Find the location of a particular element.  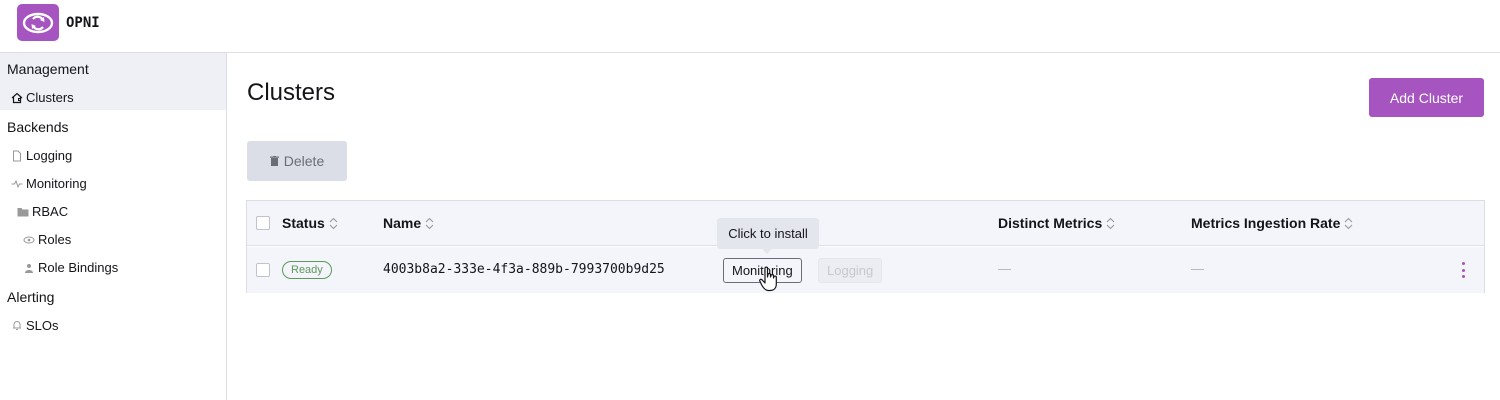

app-name: OPNI is located at coordinates (83, 23).